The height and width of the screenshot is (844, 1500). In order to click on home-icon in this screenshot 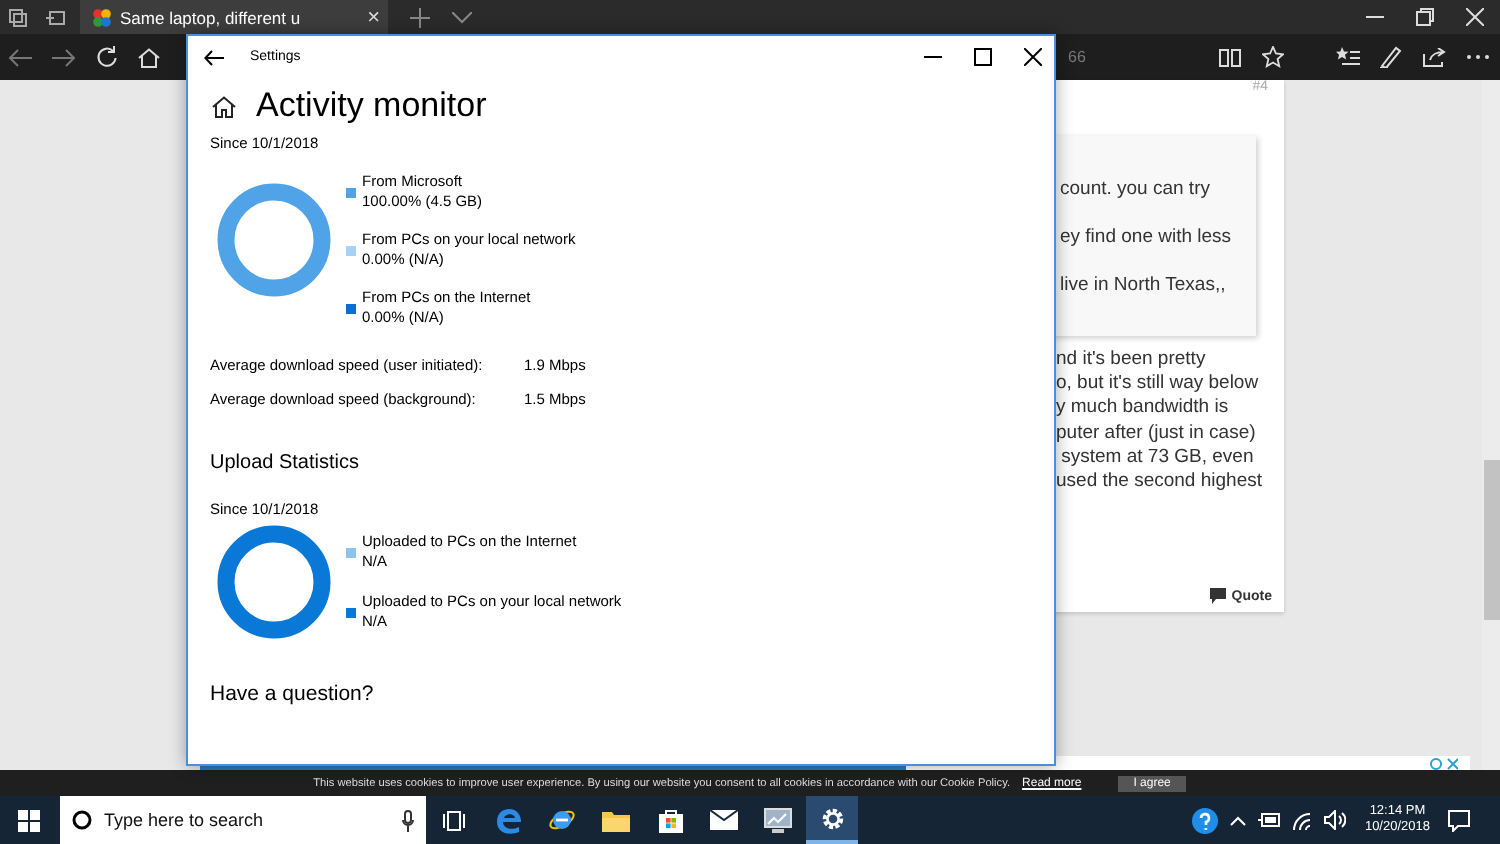, I will do `click(224, 106)`.